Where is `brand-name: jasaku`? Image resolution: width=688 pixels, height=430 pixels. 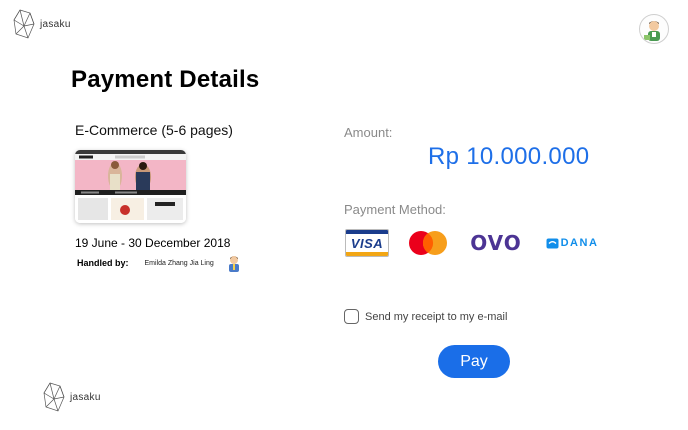
brand-name: jasaku is located at coordinates (55, 24).